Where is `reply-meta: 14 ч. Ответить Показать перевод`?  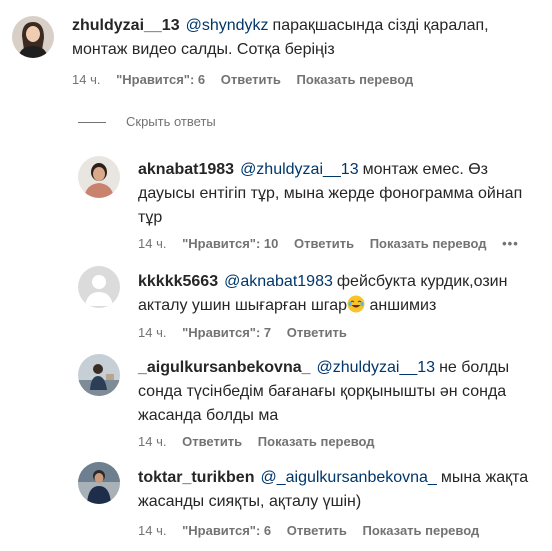 reply-meta: 14 ч. Ответить Показать перевод is located at coordinates (262, 442).